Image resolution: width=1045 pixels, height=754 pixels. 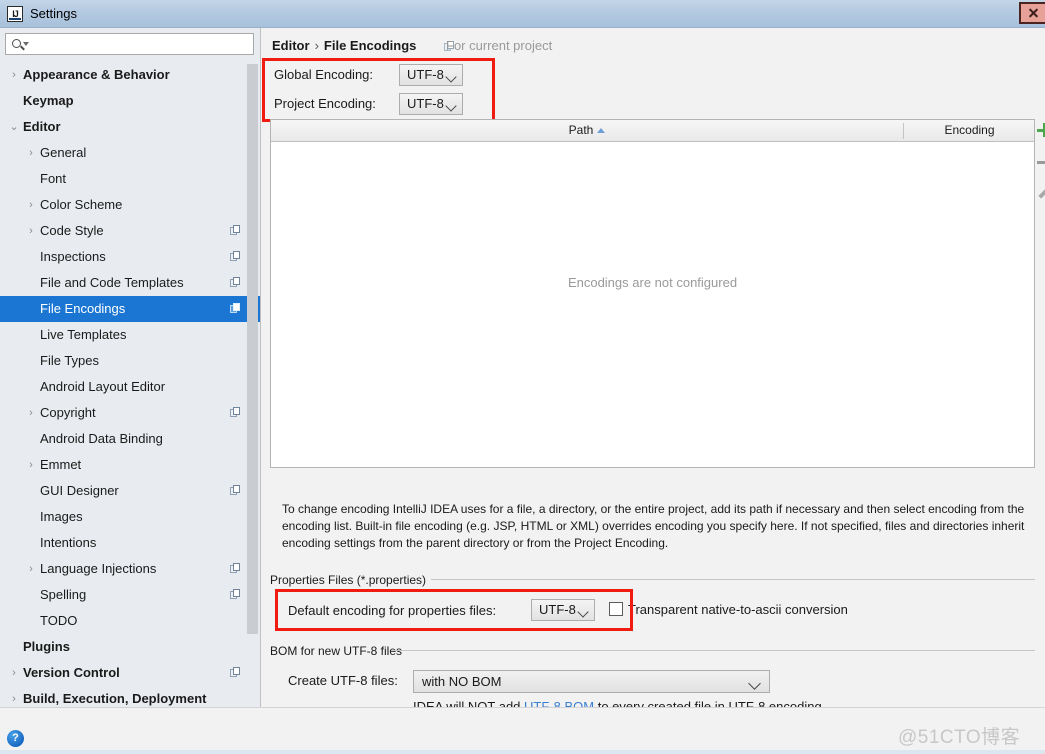 I want to click on sidebar-item-label: Build, Execution, Deployment, so click(x=115, y=698).